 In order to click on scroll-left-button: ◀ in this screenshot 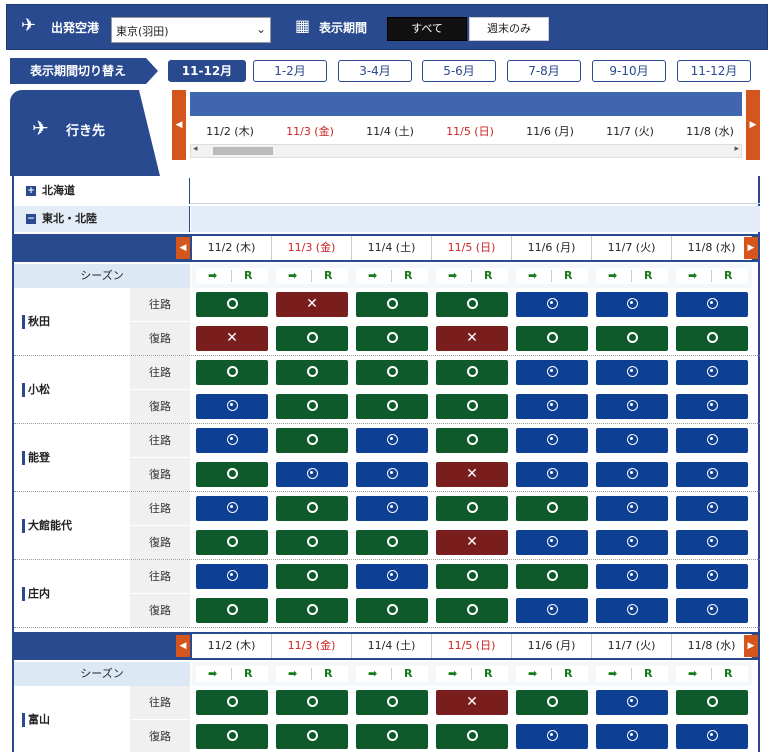, I will do `click(179, 125)`.